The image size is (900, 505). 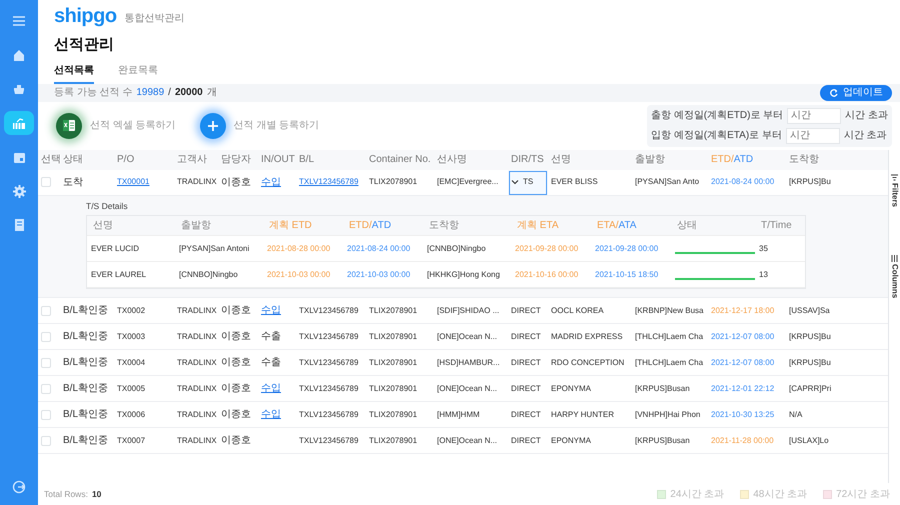 I want to click on arrival-cell: [HKHKG]Hong Kong, so click(x=467, y=275).